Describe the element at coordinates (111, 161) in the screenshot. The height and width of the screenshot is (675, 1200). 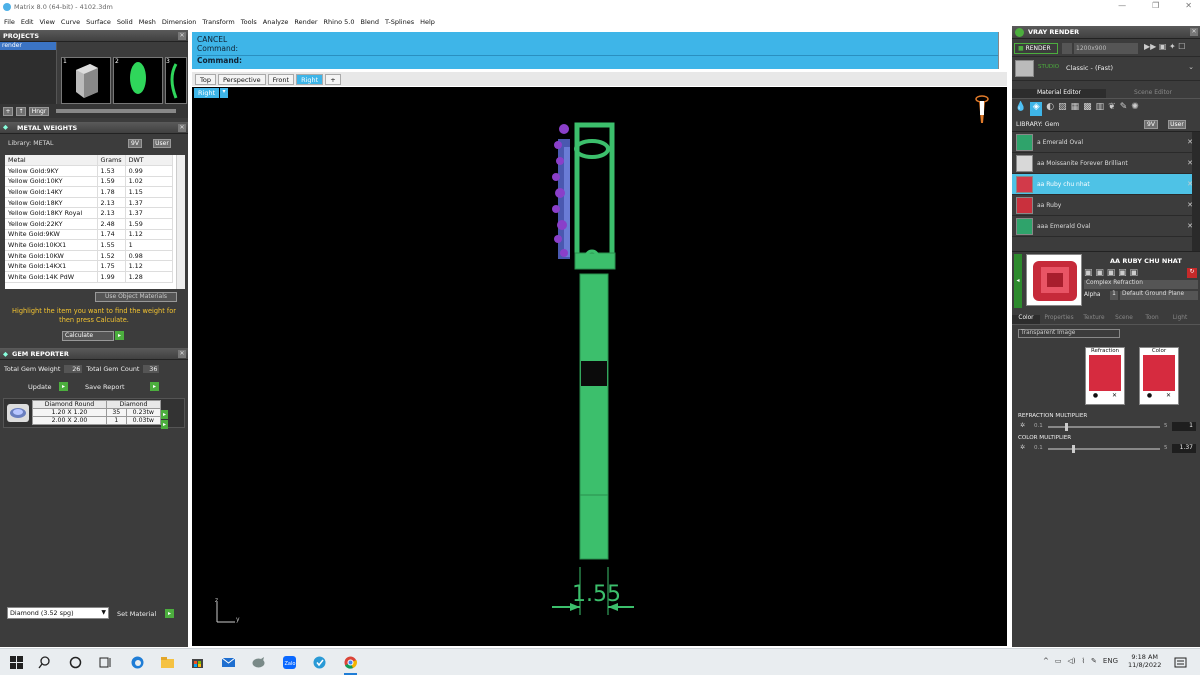
I see `col-grams: Grams` at that location.